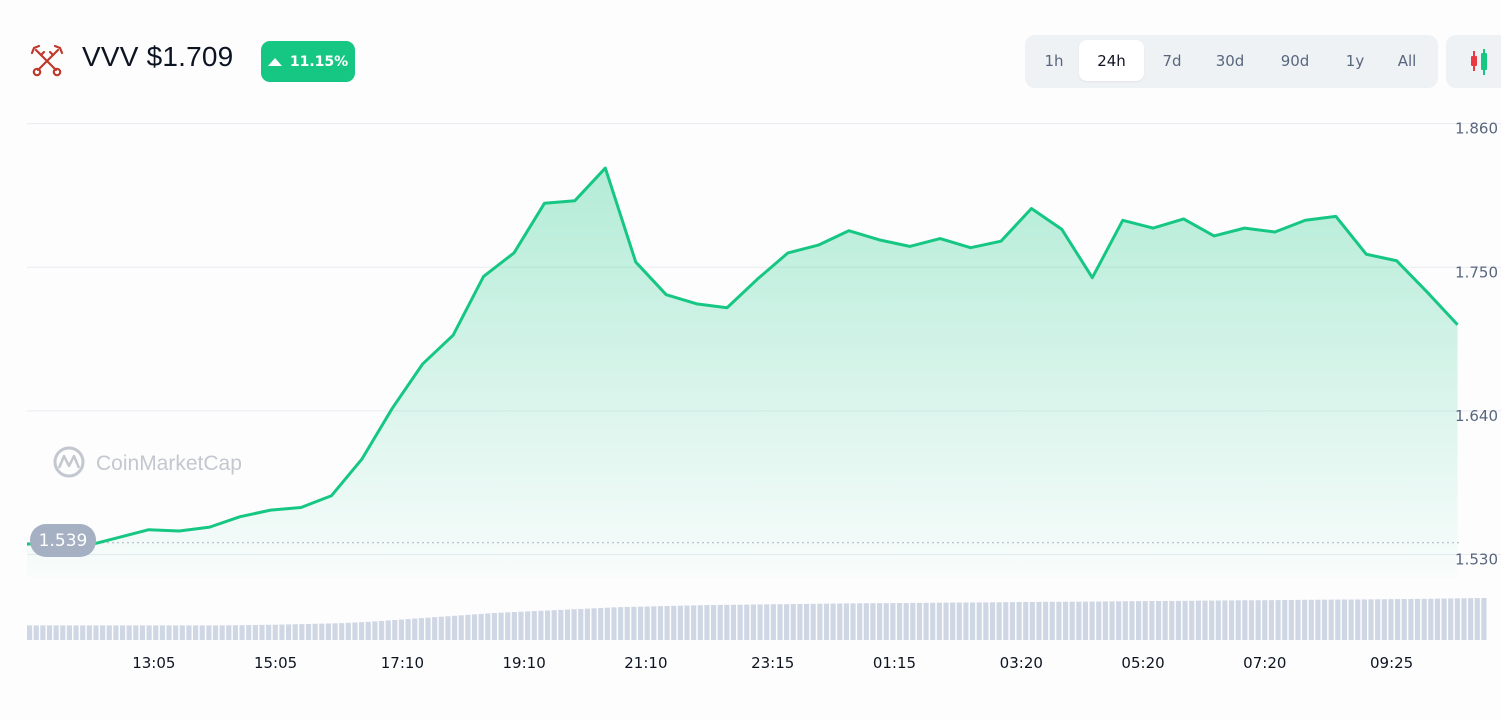  What do you see at coordinates (147, 462) in the screenshot?
I see `watermark: CoinMarketCap` at bounding box center [147, 462].